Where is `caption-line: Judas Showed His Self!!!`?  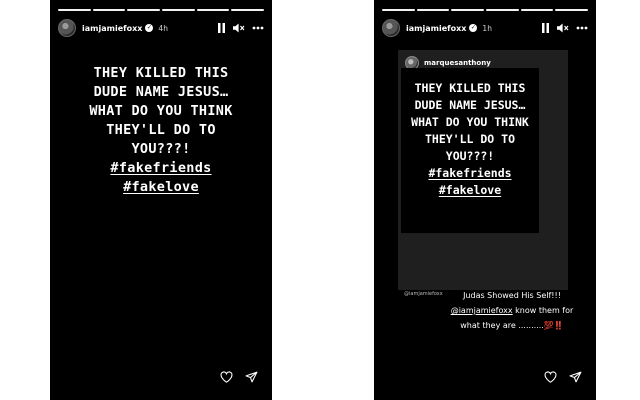 caption-line: Judas Showed His Self!!! is located at coordinates (512, 295).